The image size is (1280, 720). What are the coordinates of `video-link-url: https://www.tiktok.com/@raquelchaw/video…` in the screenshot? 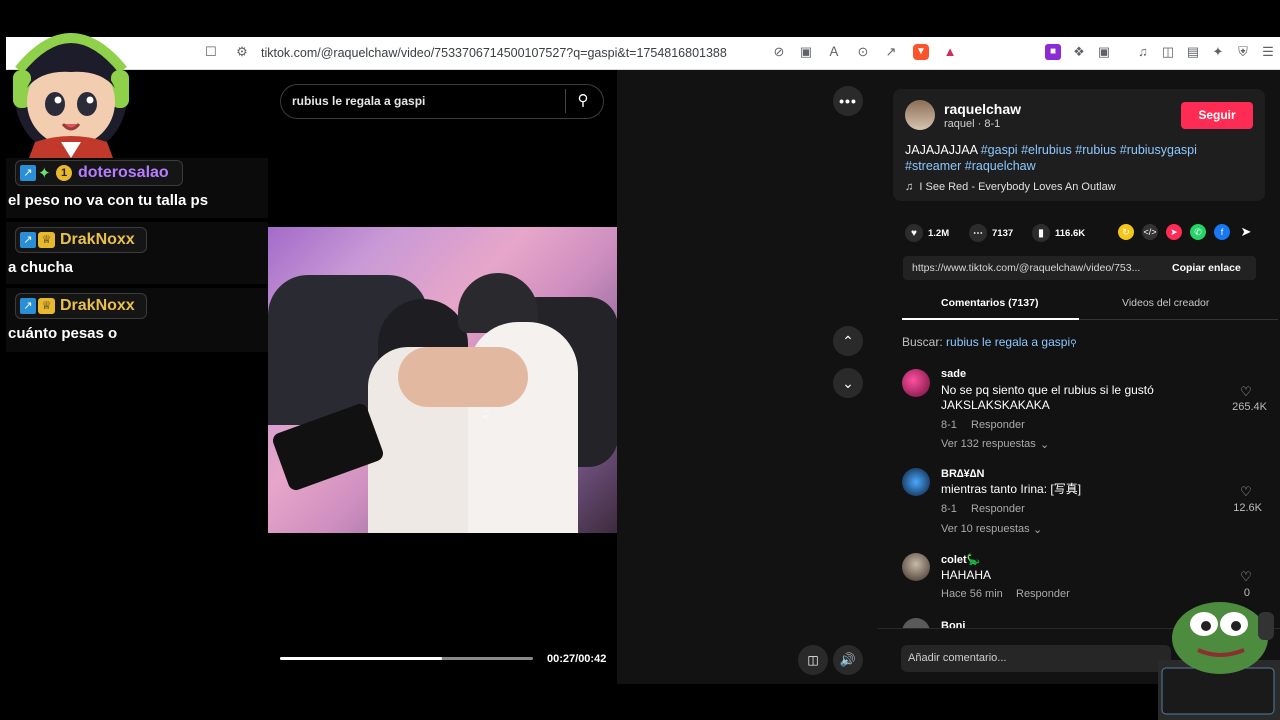 It's located at (1026, 268).